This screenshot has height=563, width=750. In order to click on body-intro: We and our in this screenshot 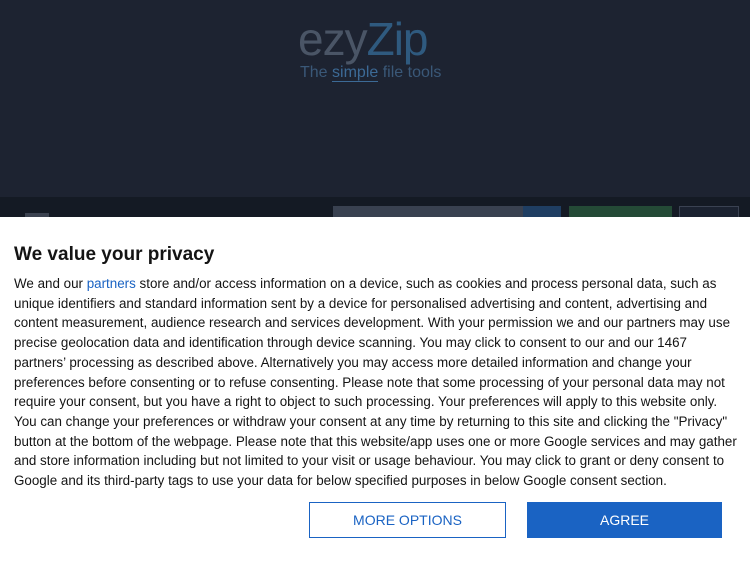, I will do `click(50, 283)`.